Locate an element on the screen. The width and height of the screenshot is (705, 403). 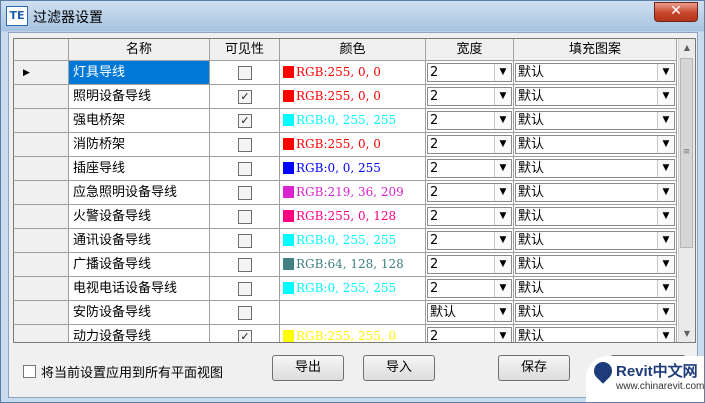
filter-name-cell: 安防设备导线 is located at coordinates (139, 313).